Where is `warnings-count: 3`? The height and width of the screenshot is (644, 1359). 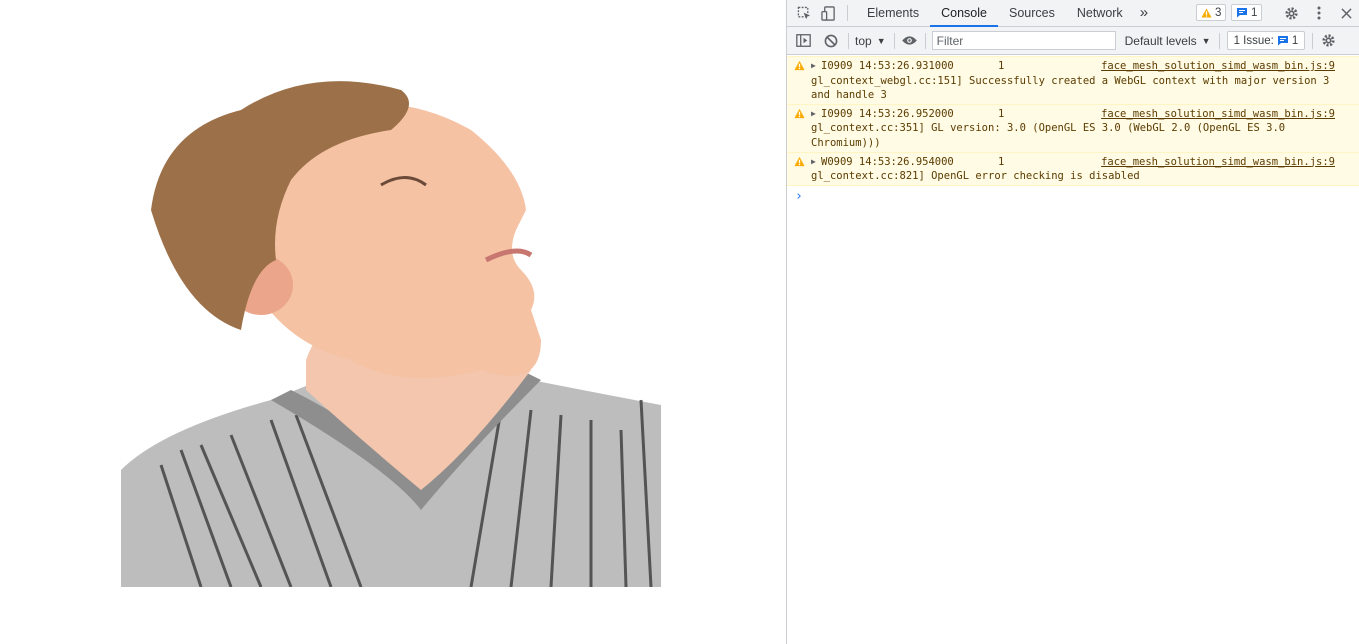
warnings-count: 3 is located at coordinates (1218, 12).